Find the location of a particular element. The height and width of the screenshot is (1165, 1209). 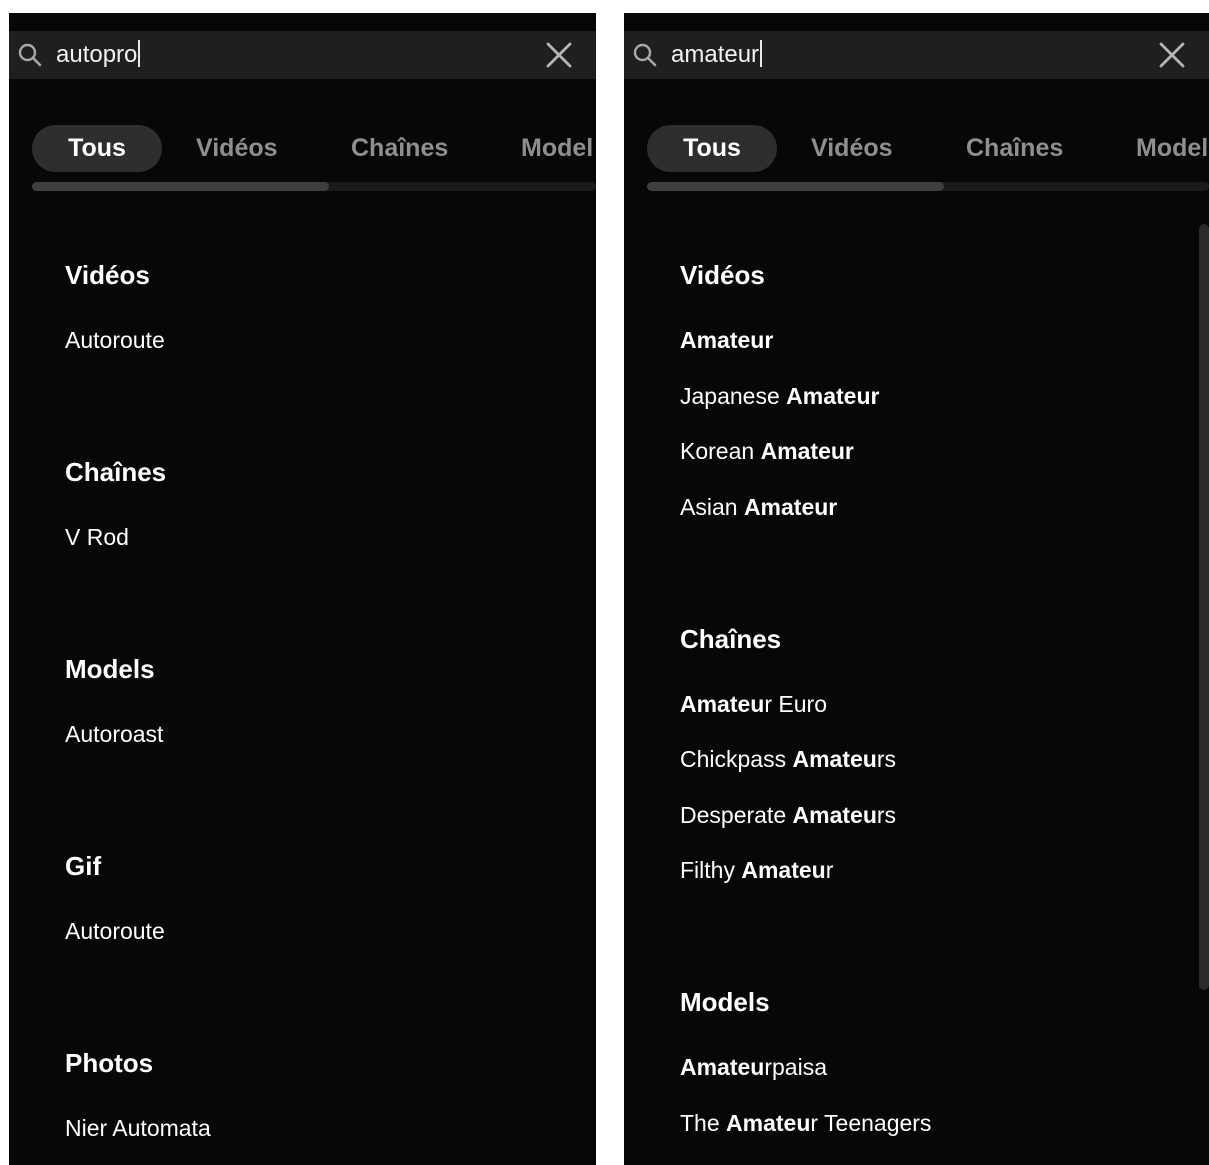

result-text: rpaisa is located at coordinates (796, 1067).